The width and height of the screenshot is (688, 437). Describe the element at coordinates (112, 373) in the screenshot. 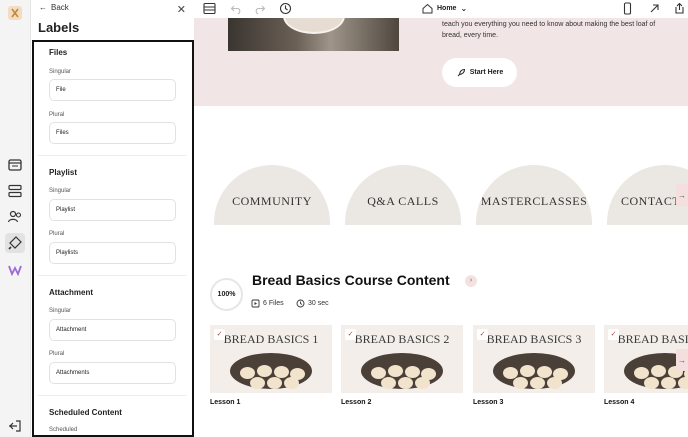

I see `attachment-plural-input: Attachments` at that location.